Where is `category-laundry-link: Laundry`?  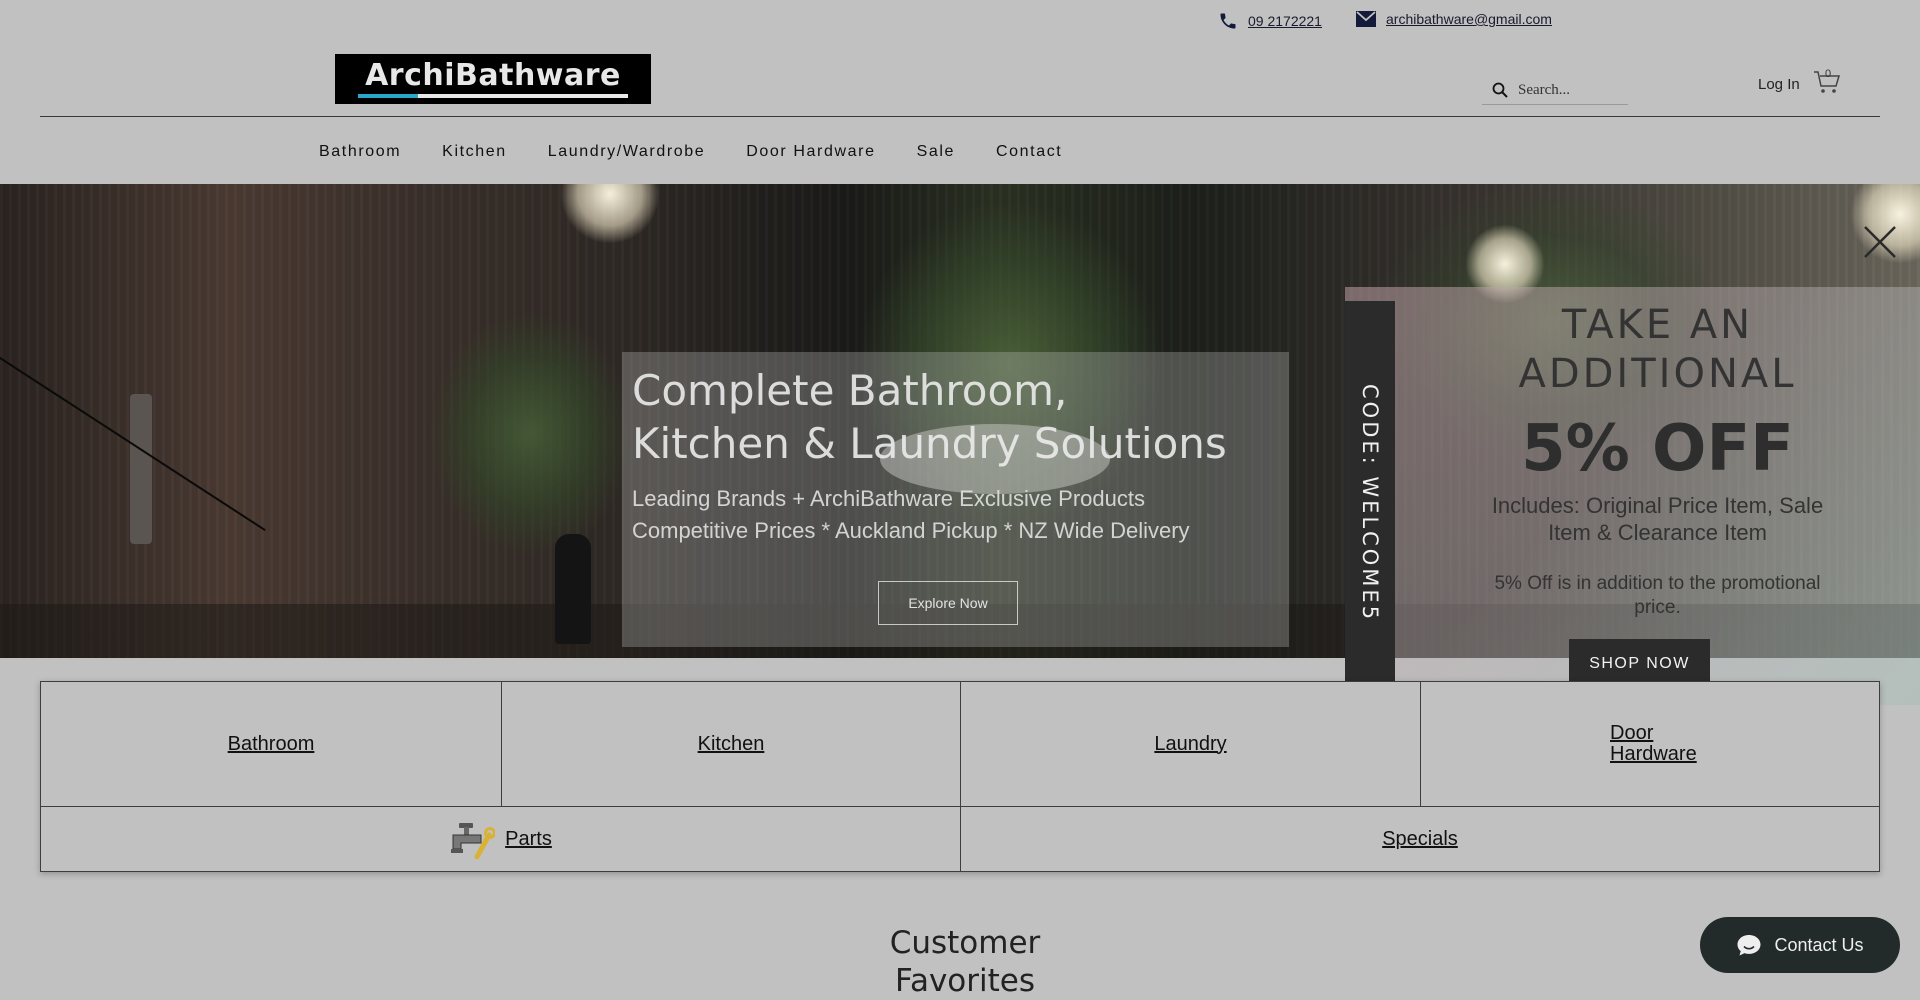
category-laundry-link: Laundry is located at coordinates (1190, 744).